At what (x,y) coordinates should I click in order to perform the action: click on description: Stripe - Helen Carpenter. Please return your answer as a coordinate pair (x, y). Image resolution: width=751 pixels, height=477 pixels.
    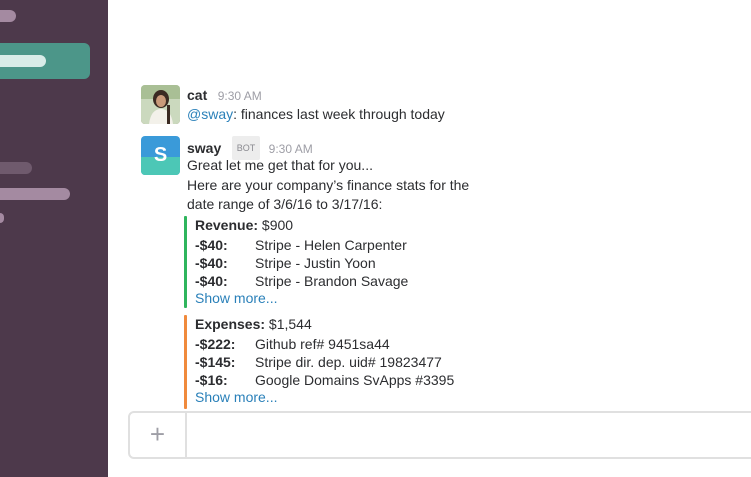
    Looking at the image, I should click on (331, 245).